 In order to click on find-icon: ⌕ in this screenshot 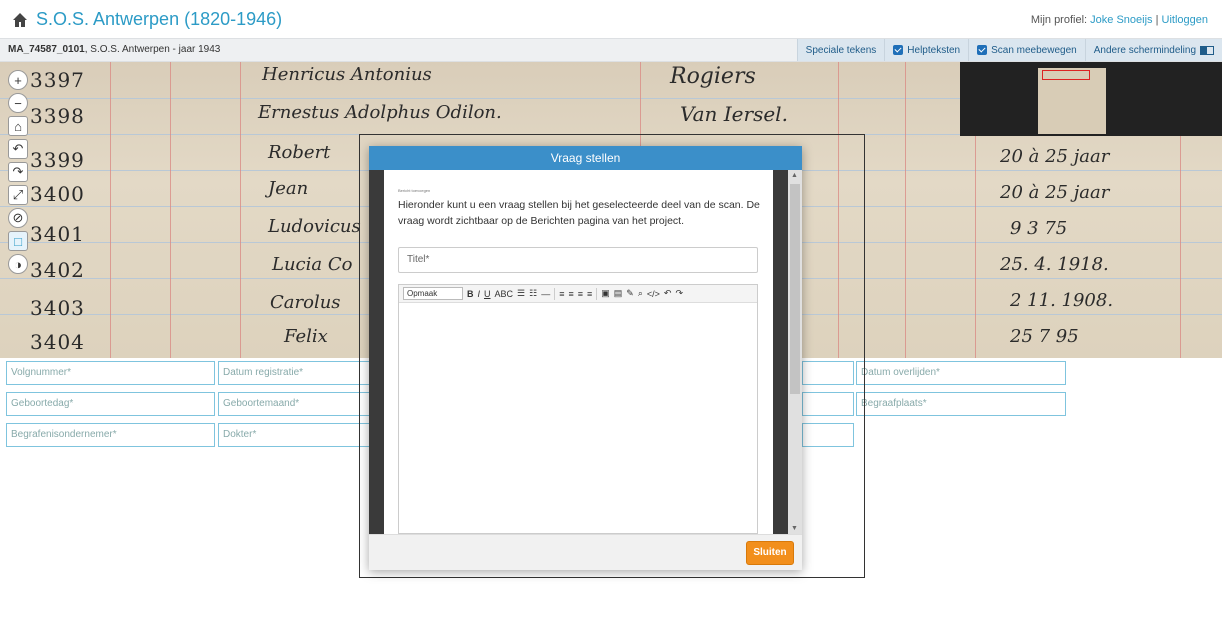, I will do `click(640, 293)`.